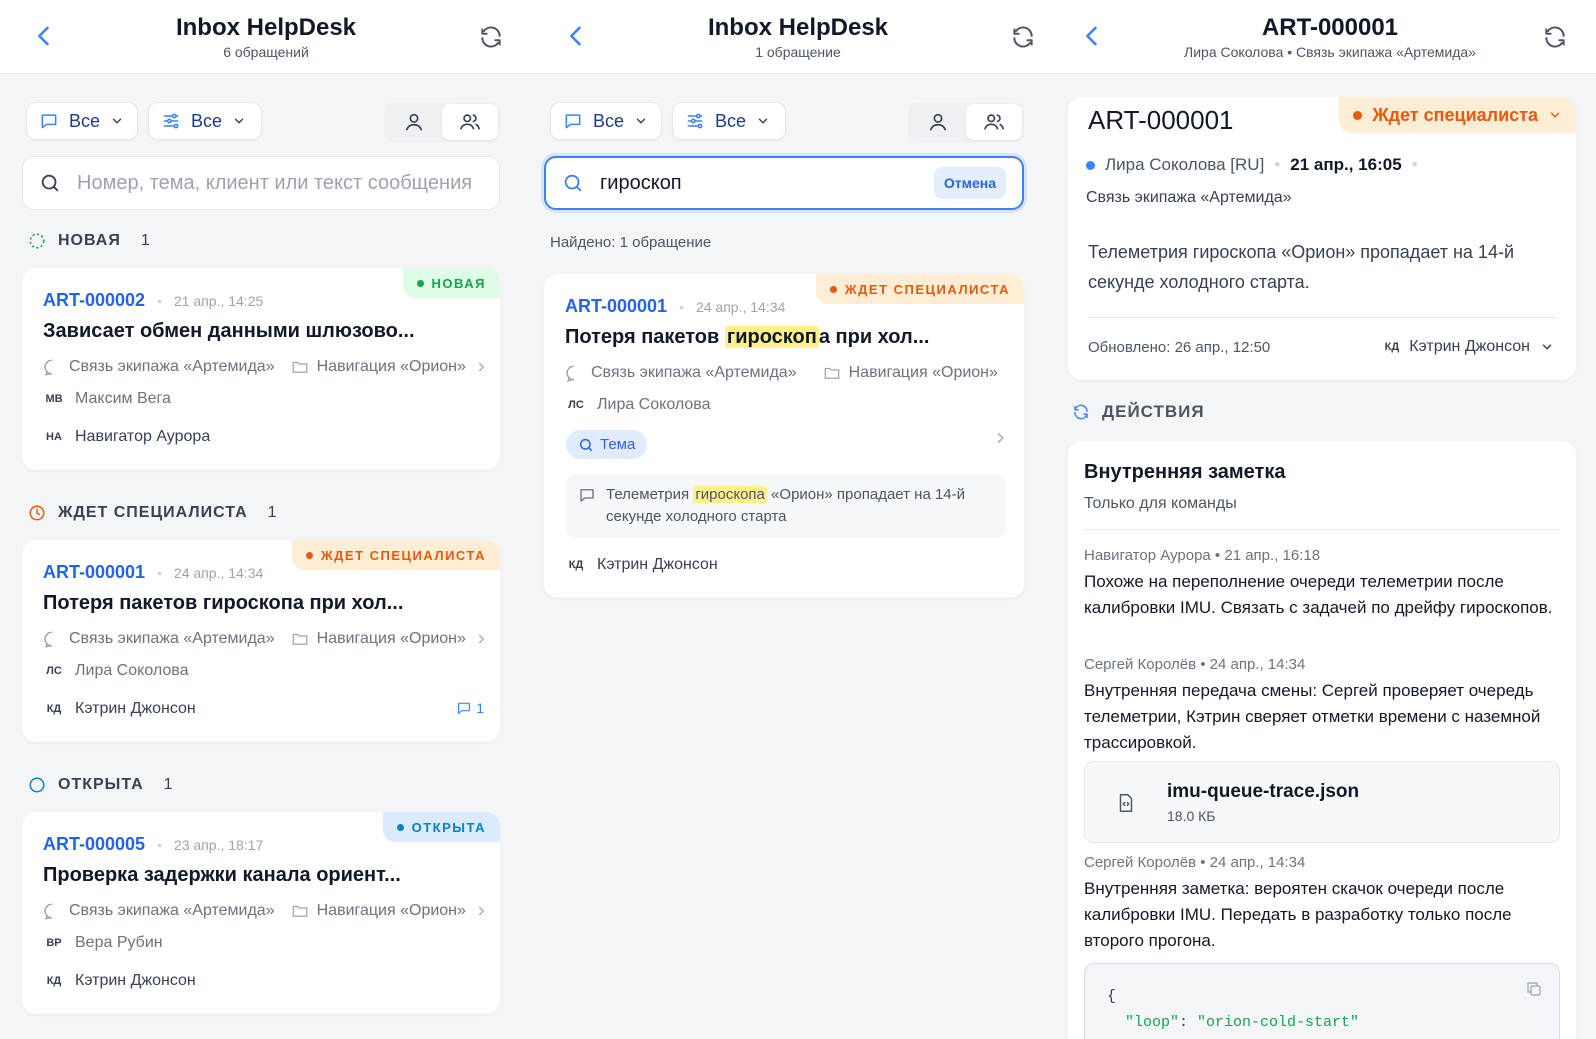  What do you see at coordinates (1322, 529) in the screenshot?
I see `divider` at bounding box center [1322, 529].